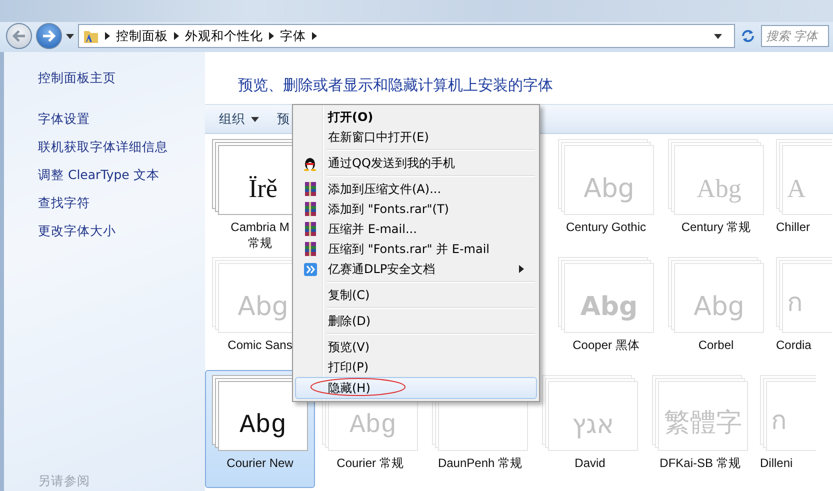 The width and height of the screenshot is (833, 491). I want to click on sidebar-link: 调整 ClearType 文本, so click(121, 175).